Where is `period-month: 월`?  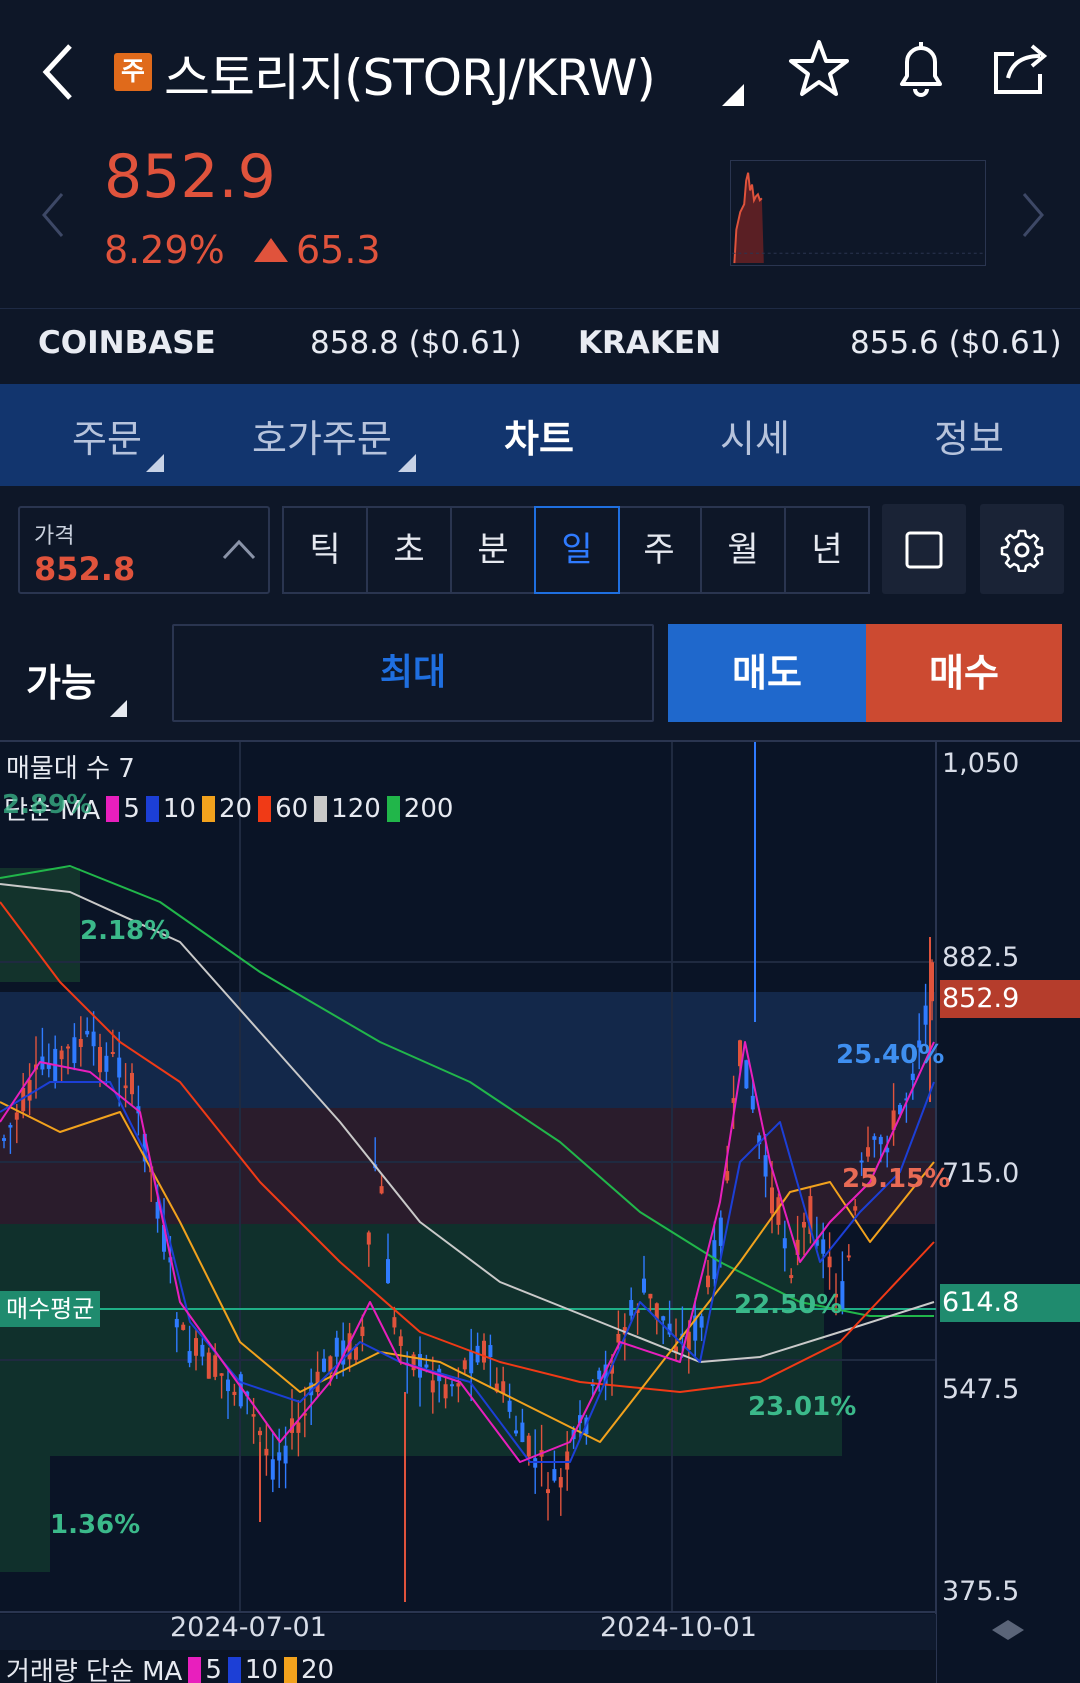
period-month: 월 is located at coordinates (744, 550).